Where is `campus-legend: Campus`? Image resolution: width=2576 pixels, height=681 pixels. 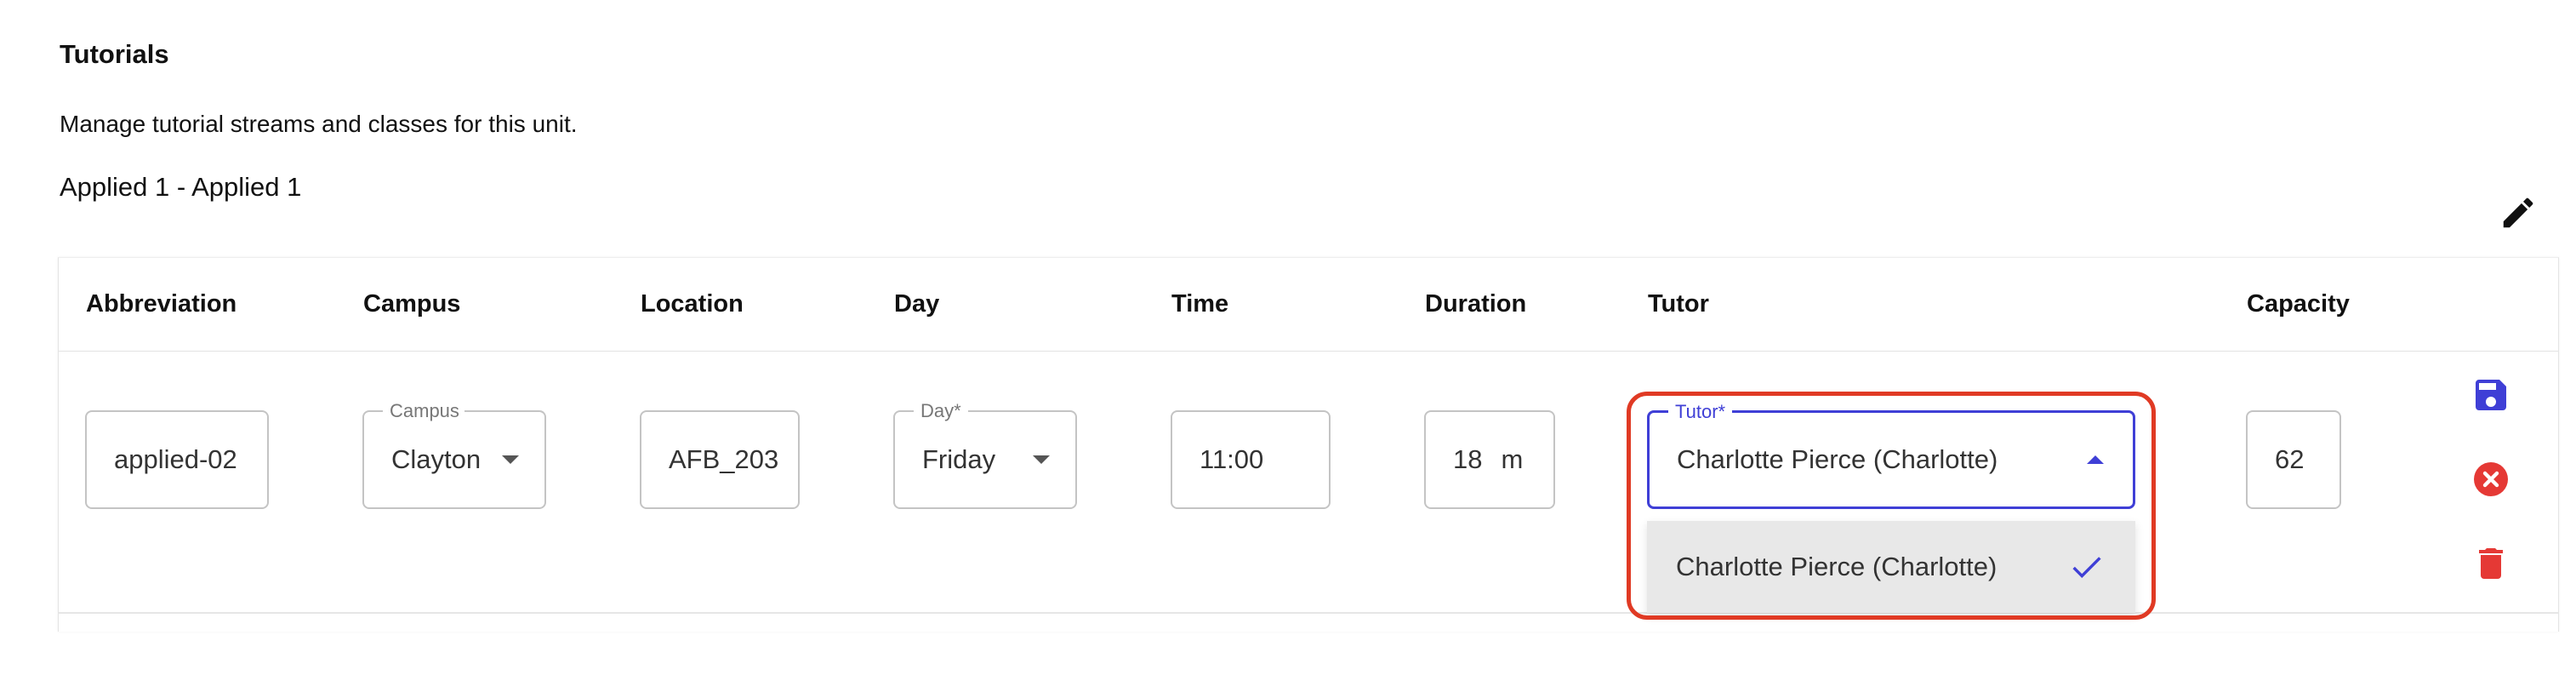 campus-legend: Campus is located at coordinates (423, 411).